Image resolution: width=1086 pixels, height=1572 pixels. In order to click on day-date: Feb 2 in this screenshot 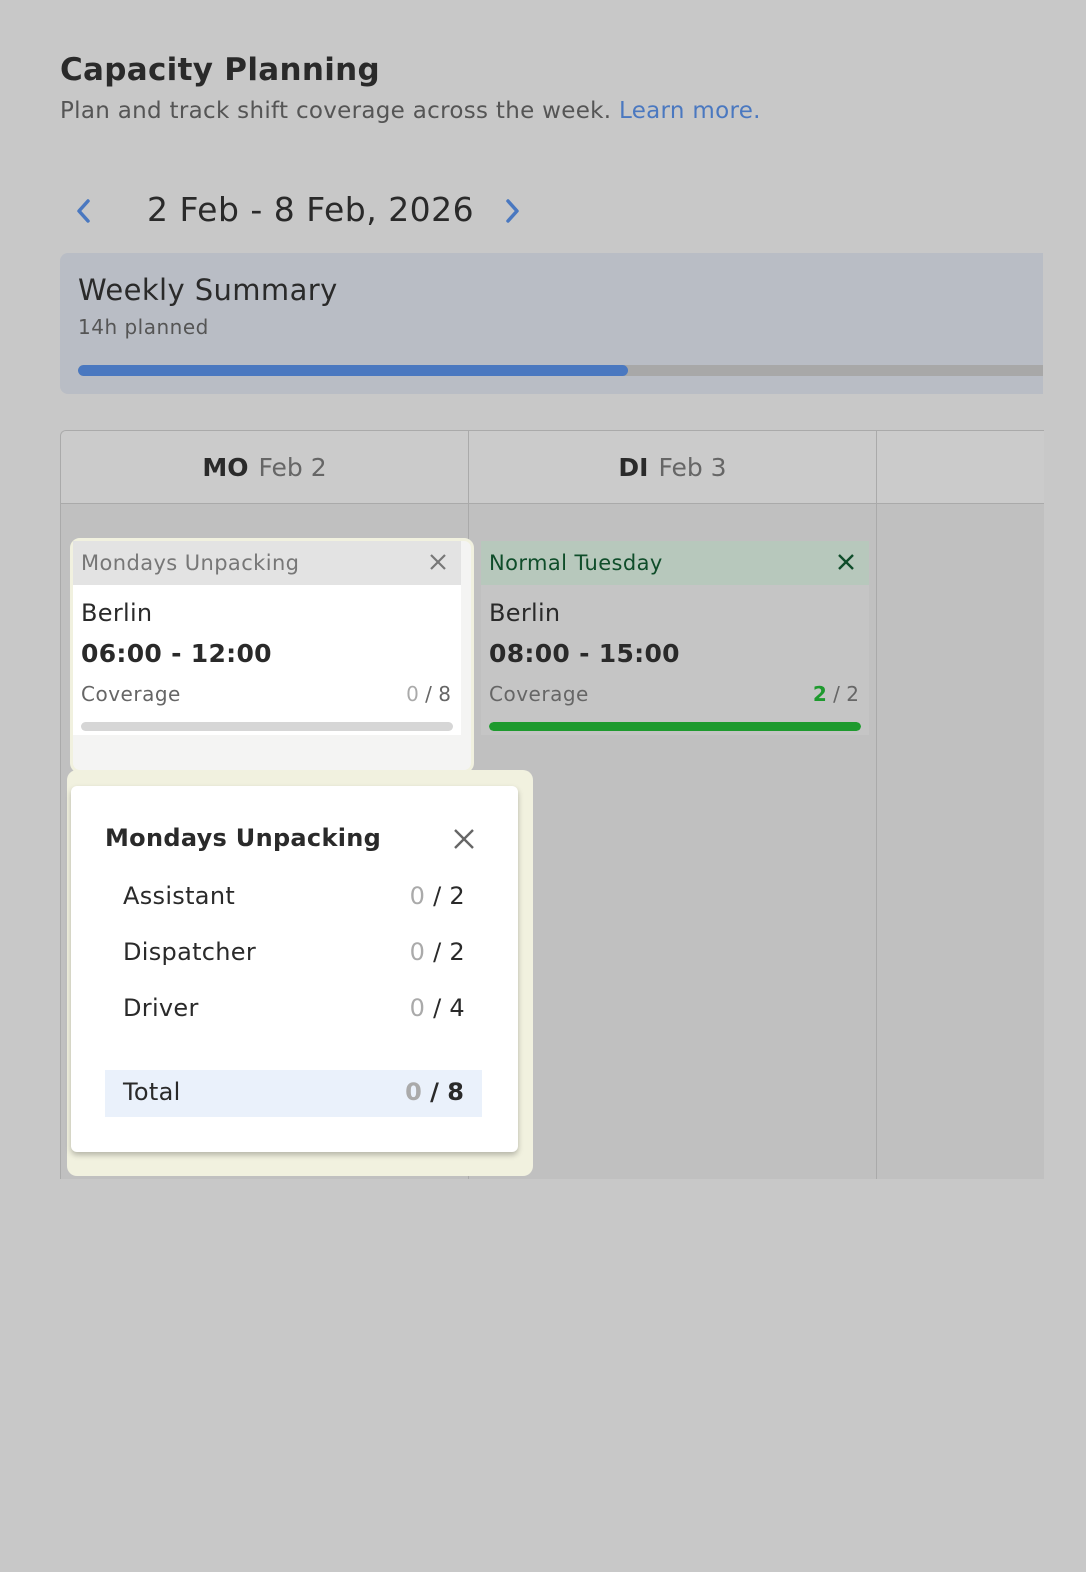, I will do `click(292, 467)`.